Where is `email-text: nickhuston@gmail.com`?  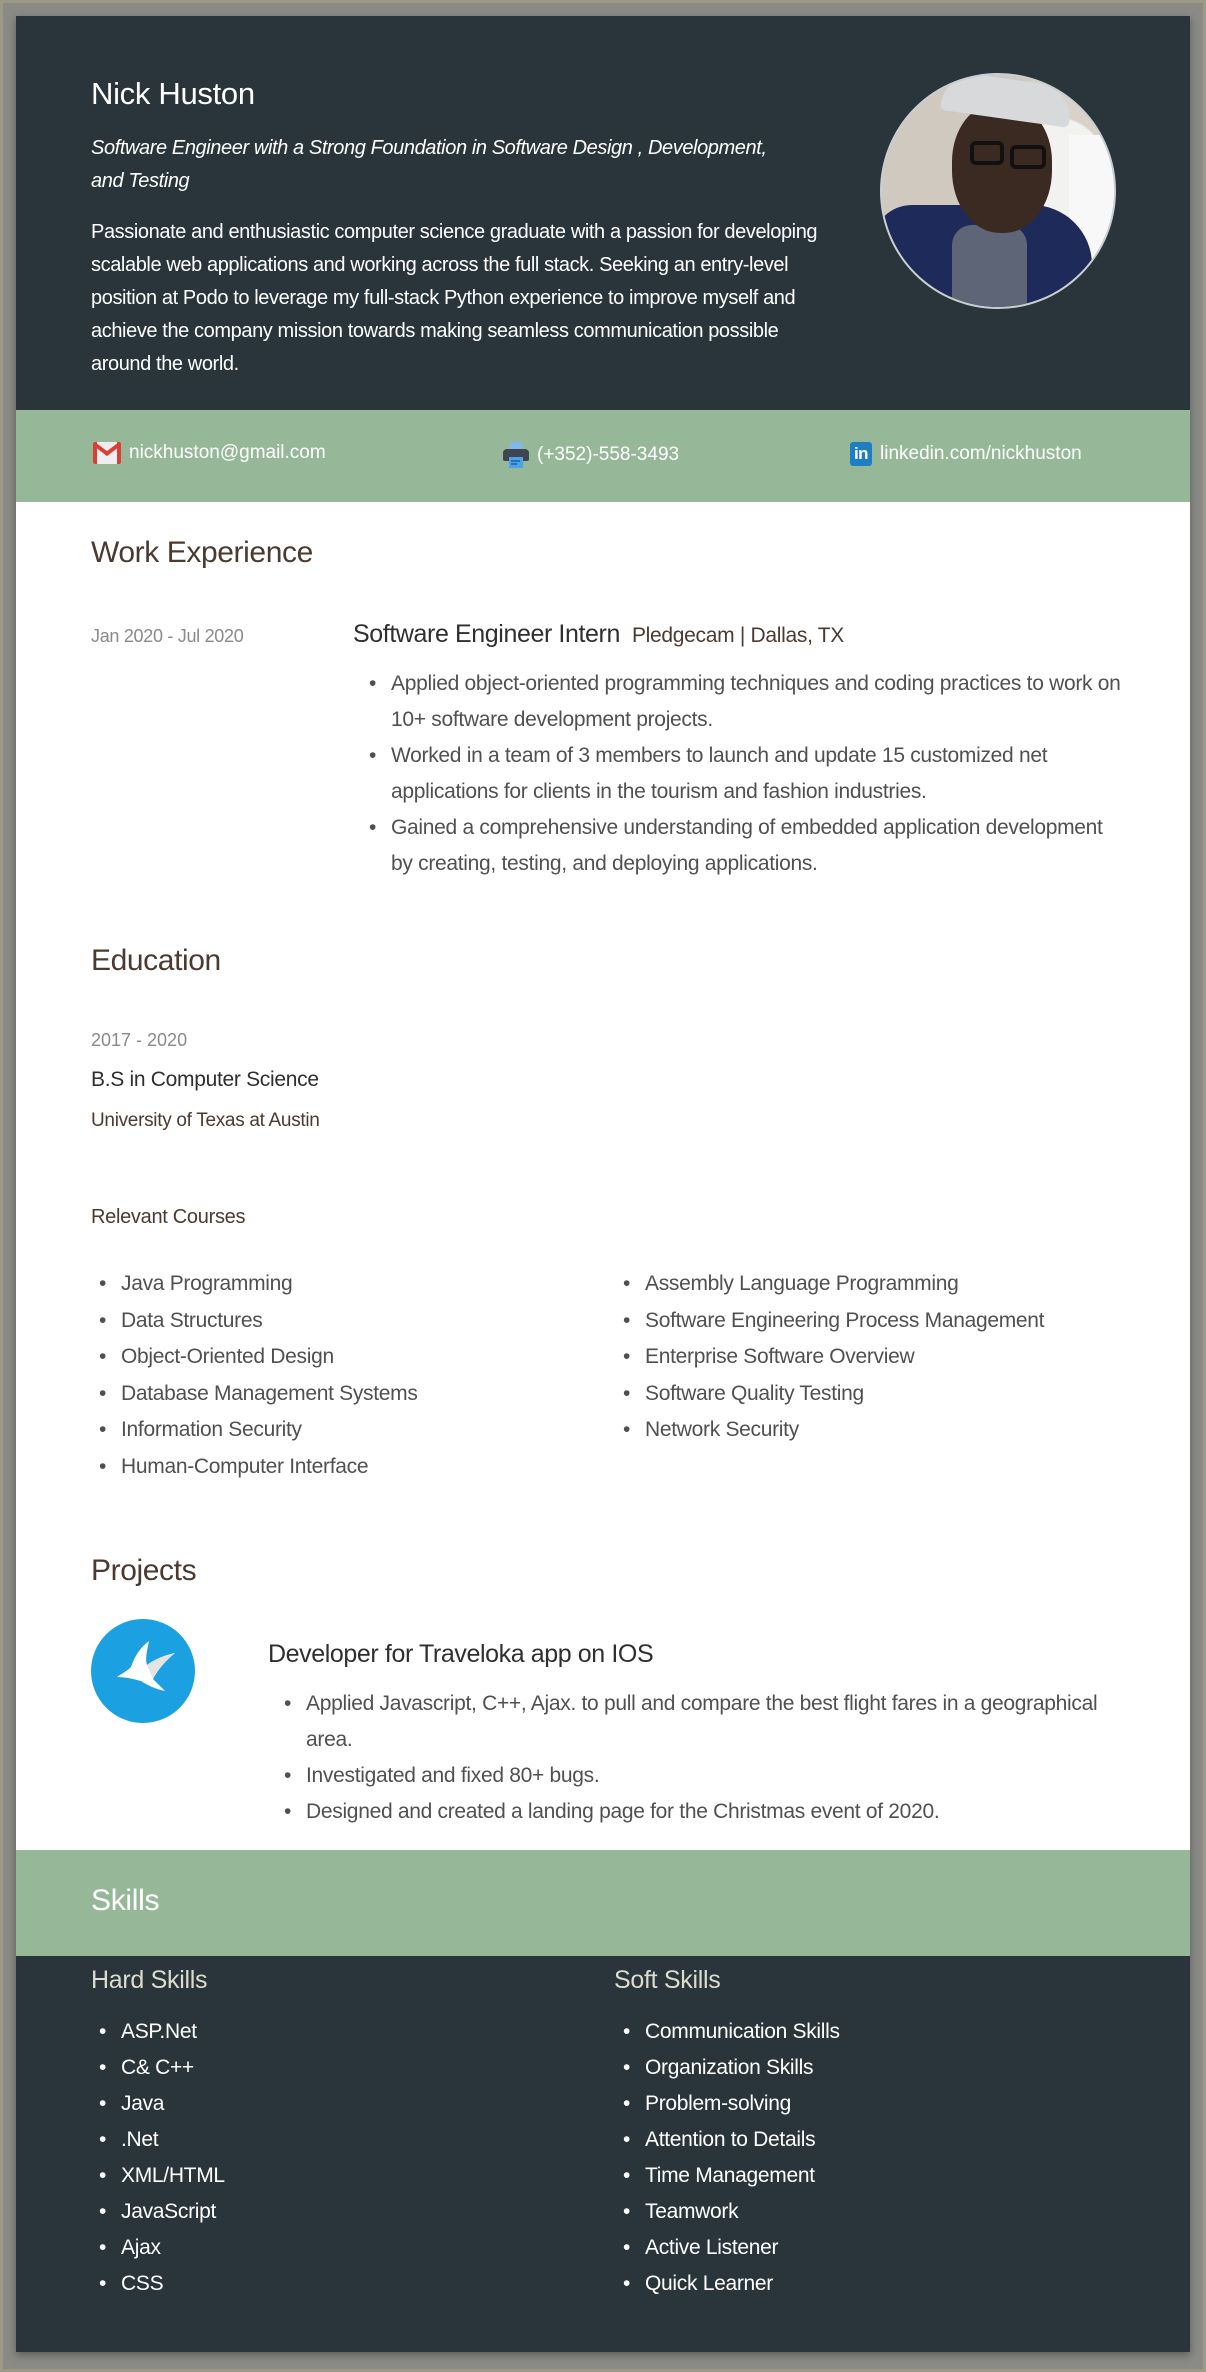 email-text: nickhuston@gmail.com is located at coordinates (227, 453).